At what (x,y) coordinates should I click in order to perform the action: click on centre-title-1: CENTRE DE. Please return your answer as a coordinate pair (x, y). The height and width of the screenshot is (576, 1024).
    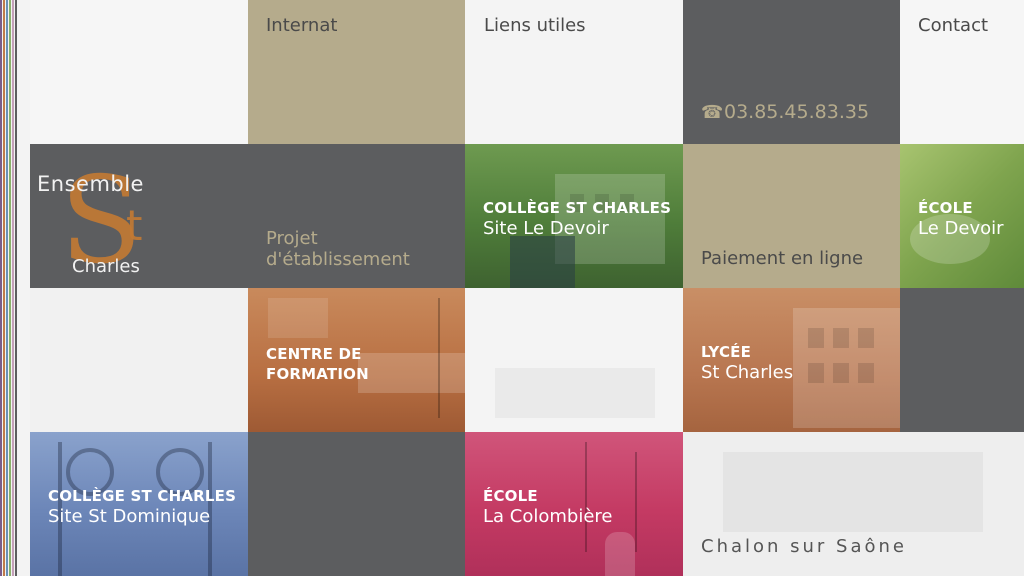
    Looking at the image, I should click on (314, 354).